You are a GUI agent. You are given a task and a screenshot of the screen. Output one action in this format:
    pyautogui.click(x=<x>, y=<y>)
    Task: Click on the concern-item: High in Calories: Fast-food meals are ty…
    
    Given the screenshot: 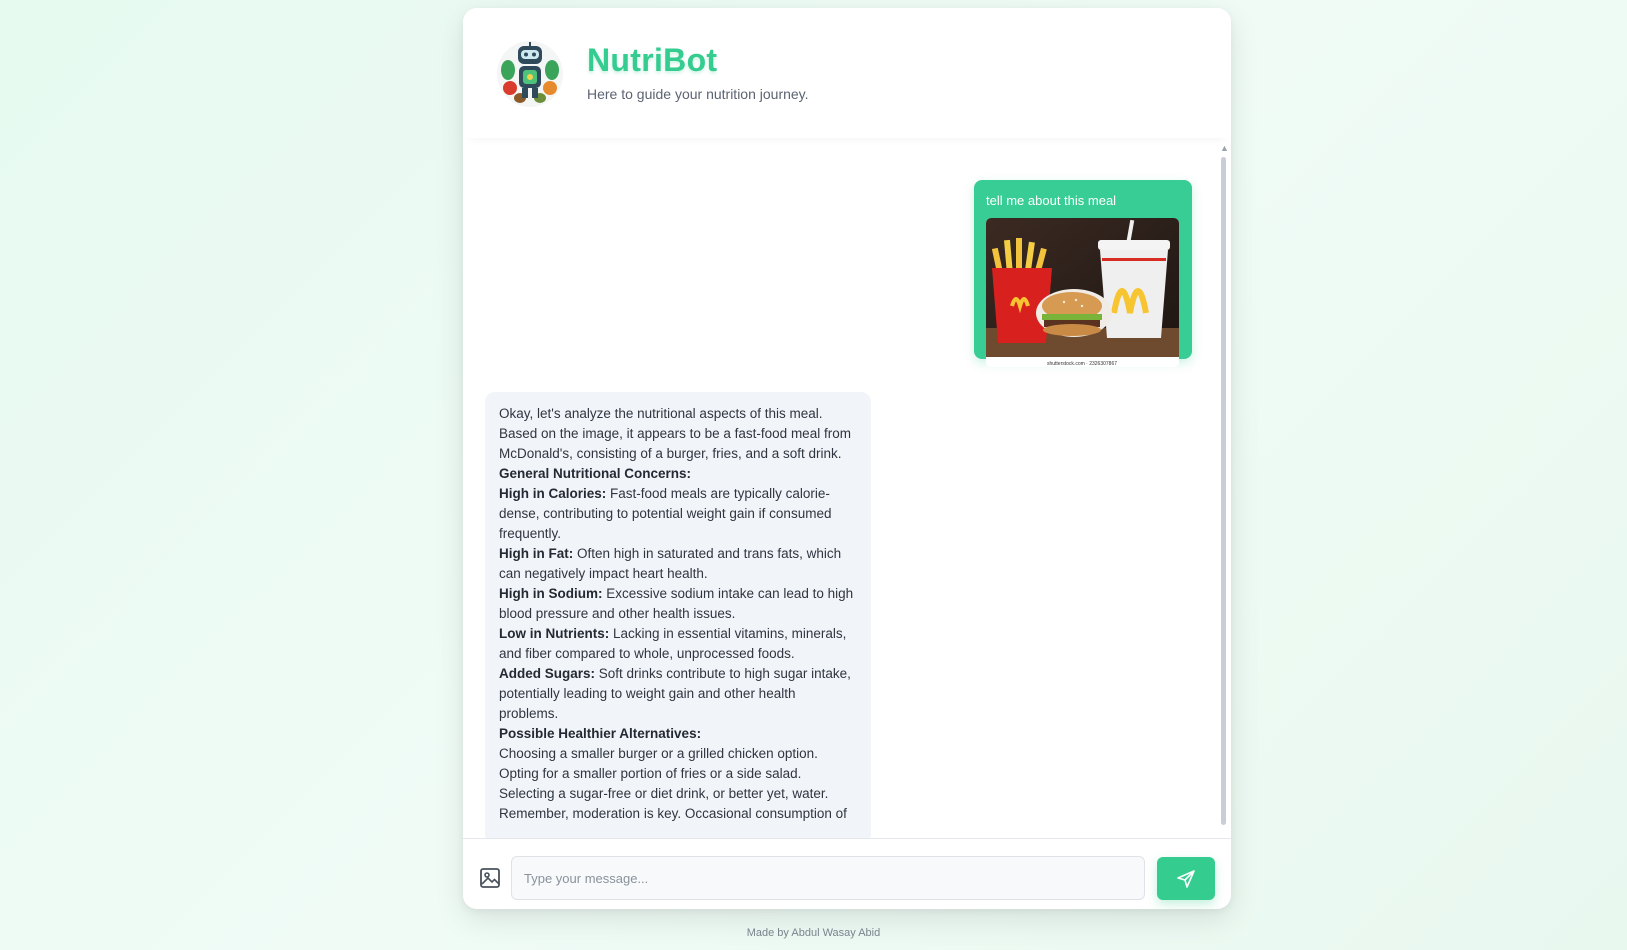 What is the action you would take?
    pyautogui.click(x=665, y=513)
    